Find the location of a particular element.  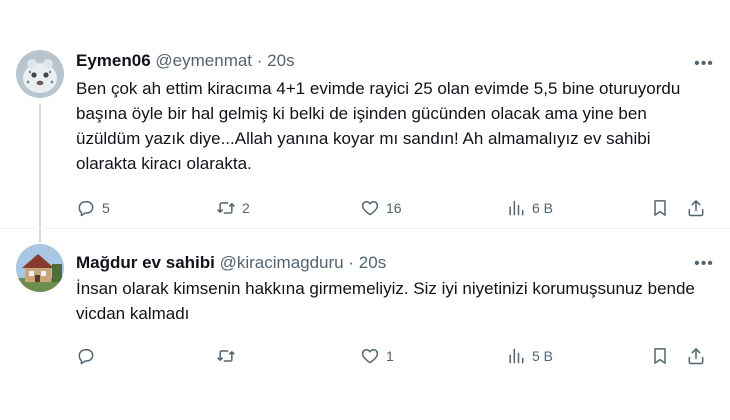

tweet-header: Mağdur ev sahibi @kiracimagduru · 20s is located at coordinates (231, 263).